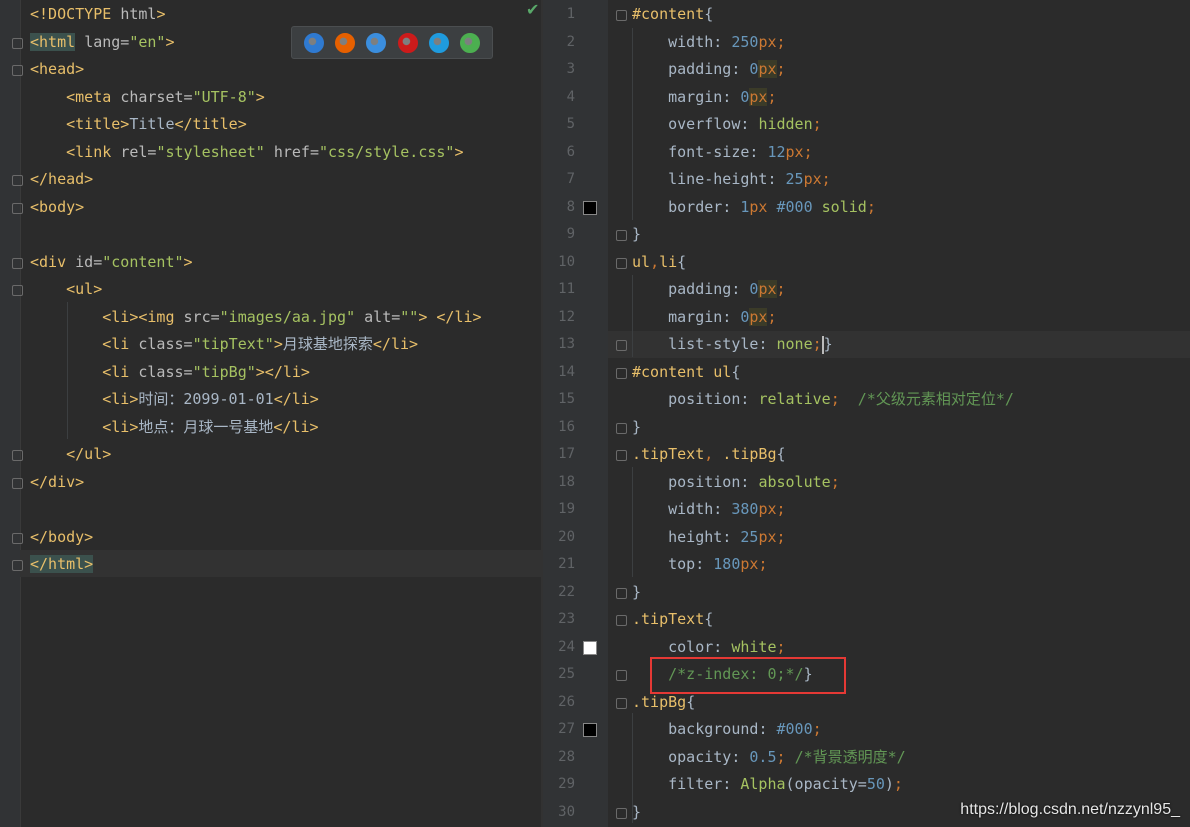 This screenshot has width=1190, height=827. Describe the element at coordinates (566, 591) in the screenshot. I see `line-number: 22` at that location.